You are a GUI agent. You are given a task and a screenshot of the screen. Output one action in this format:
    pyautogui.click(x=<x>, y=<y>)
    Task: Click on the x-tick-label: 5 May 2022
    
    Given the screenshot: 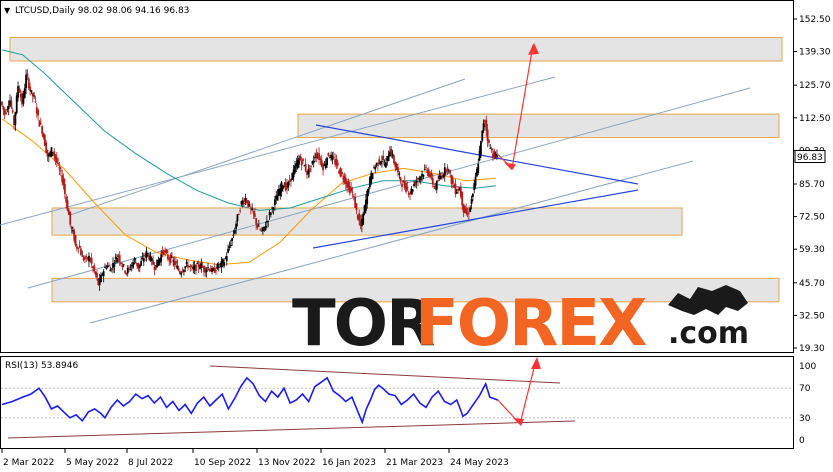 What is the action you would take?
    pyautogui.click(x=92, y=463)
    